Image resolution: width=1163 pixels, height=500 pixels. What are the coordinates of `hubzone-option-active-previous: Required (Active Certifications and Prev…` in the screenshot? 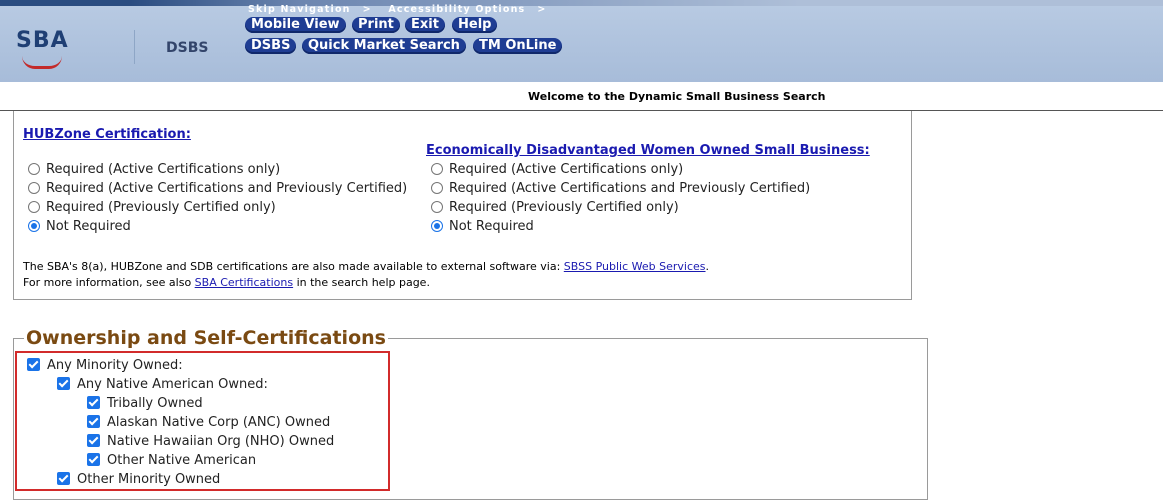 It's located at (217, 189).